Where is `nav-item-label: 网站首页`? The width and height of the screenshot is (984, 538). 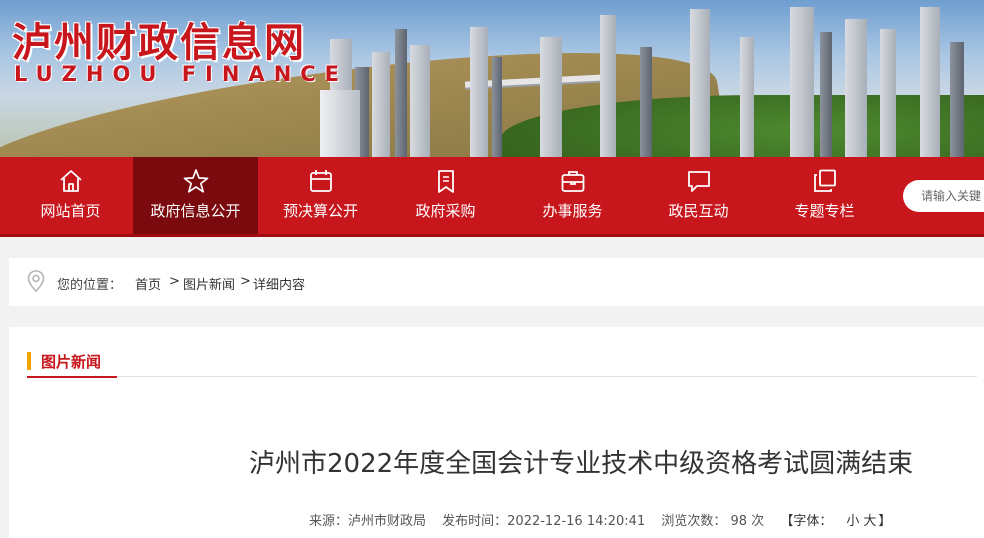 nav-item-label: 网站首页 is located at coordinates (70, 211).